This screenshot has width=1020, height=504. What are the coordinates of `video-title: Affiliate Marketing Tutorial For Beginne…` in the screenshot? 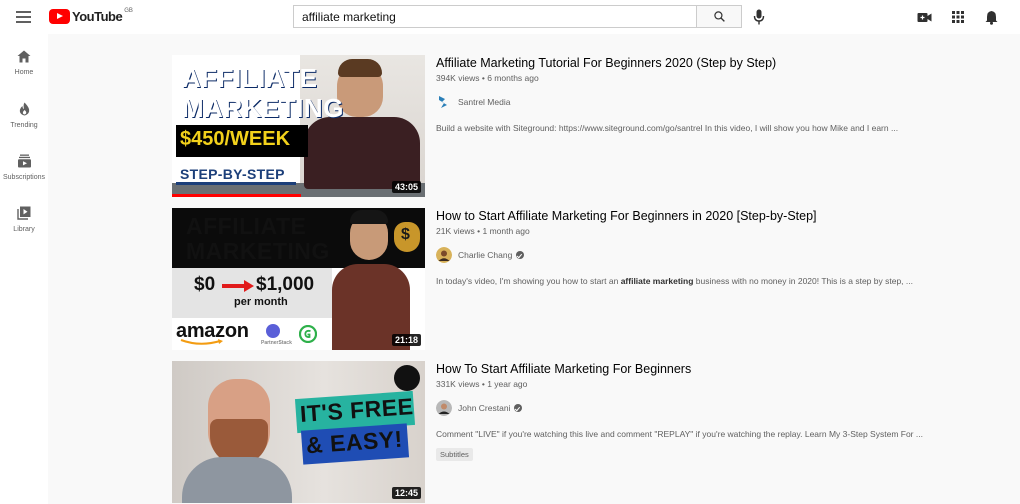 It's located at (696, 63).